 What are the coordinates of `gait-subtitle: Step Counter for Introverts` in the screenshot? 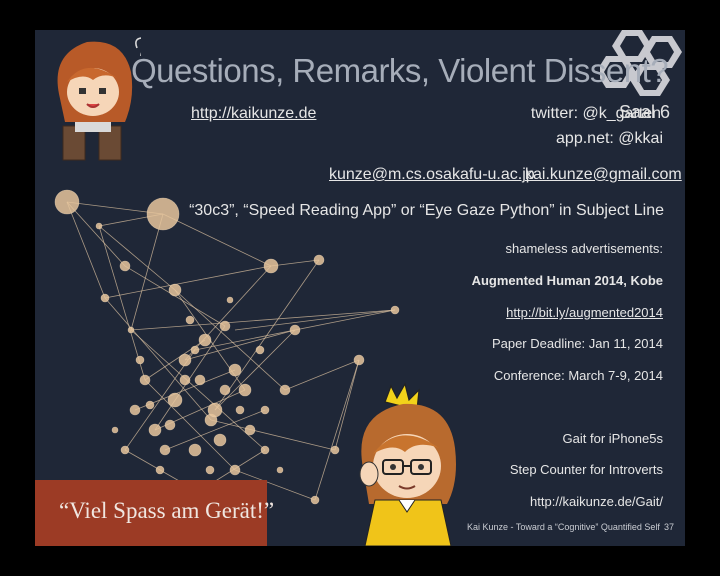 It's located at (586, 469).